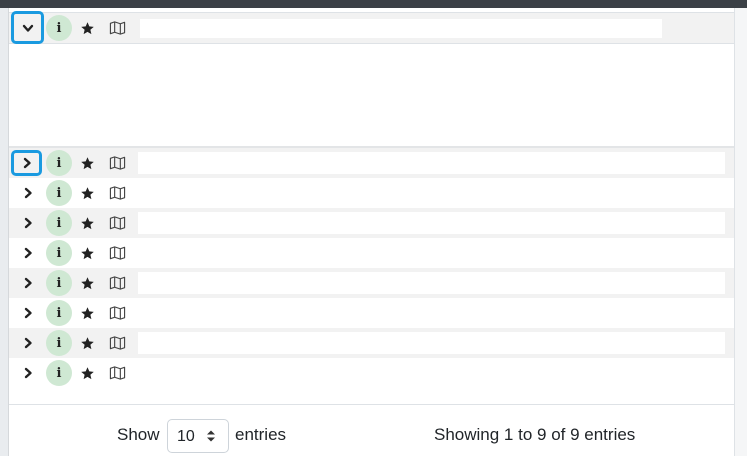 The height and width of the screenshot is (457, 747). I want to click on page-size-select: 10, so click(198, 436).